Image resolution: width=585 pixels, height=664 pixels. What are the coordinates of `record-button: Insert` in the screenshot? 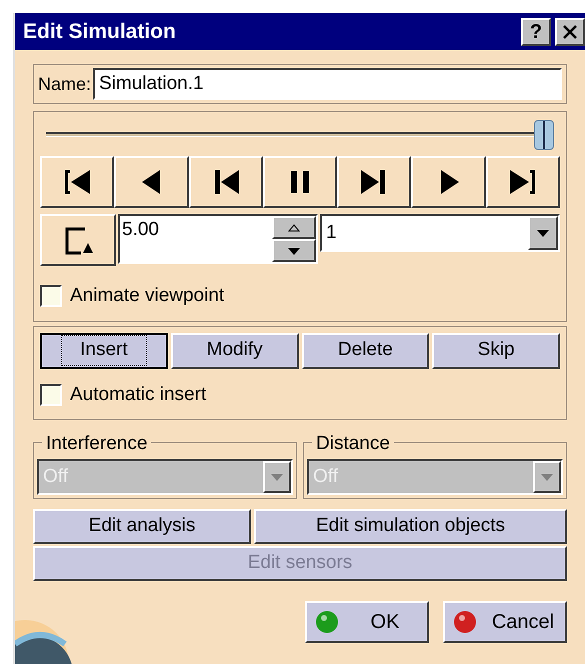 It's located at (104, 350).